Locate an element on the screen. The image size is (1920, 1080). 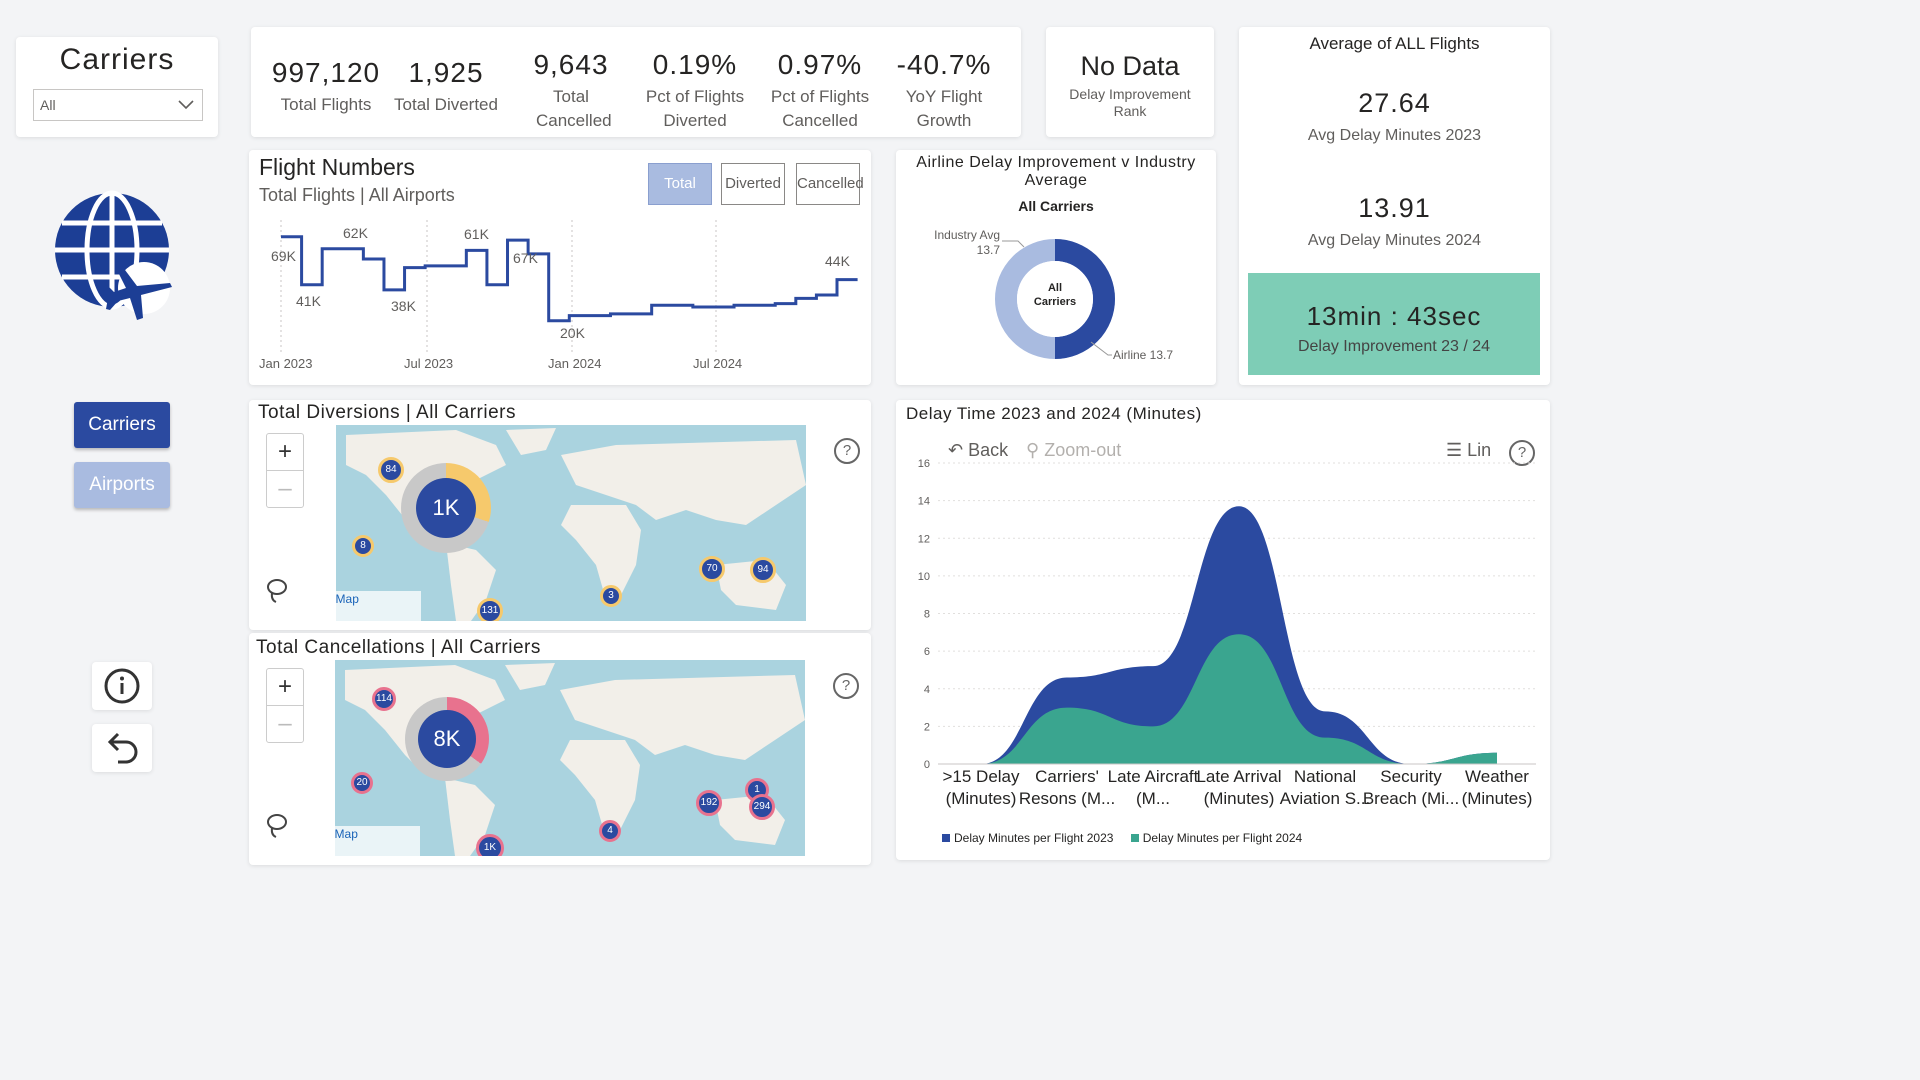
legend-label-2023: Delay Minutes per Flight 2023 is located at coordinates (1034, 838).